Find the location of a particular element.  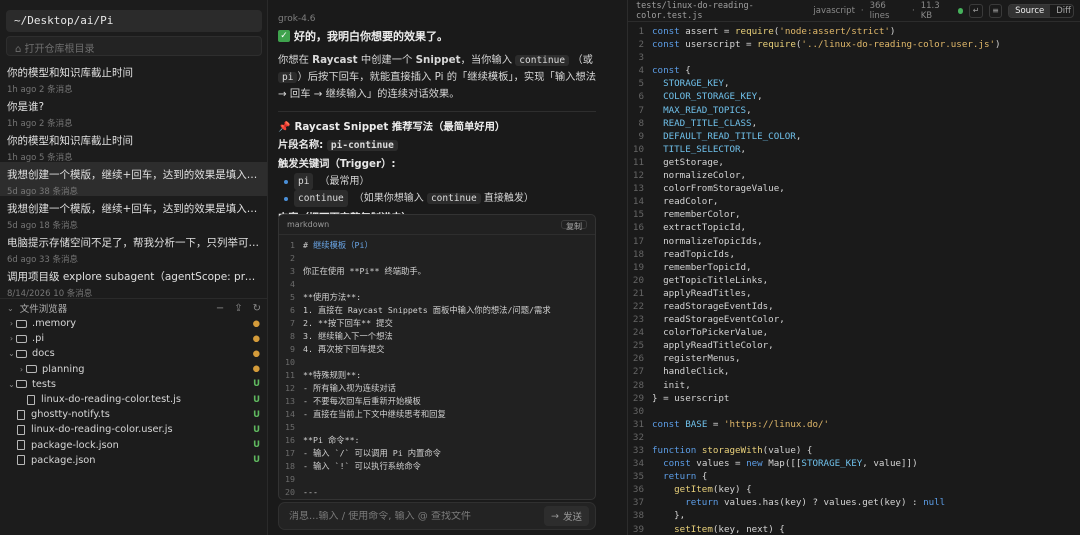

line-text: return { is located at coordinates (685, 477).